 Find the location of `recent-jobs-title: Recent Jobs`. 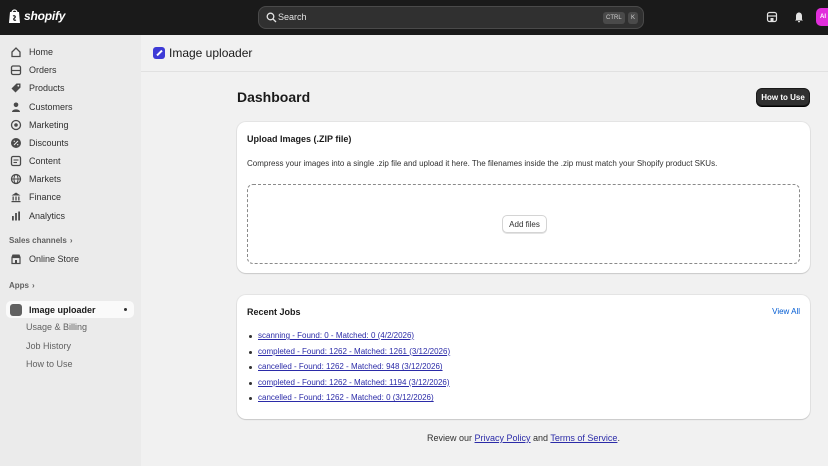

recent-jobs-title: Recent Jobs is located at coordinates (274, 312).